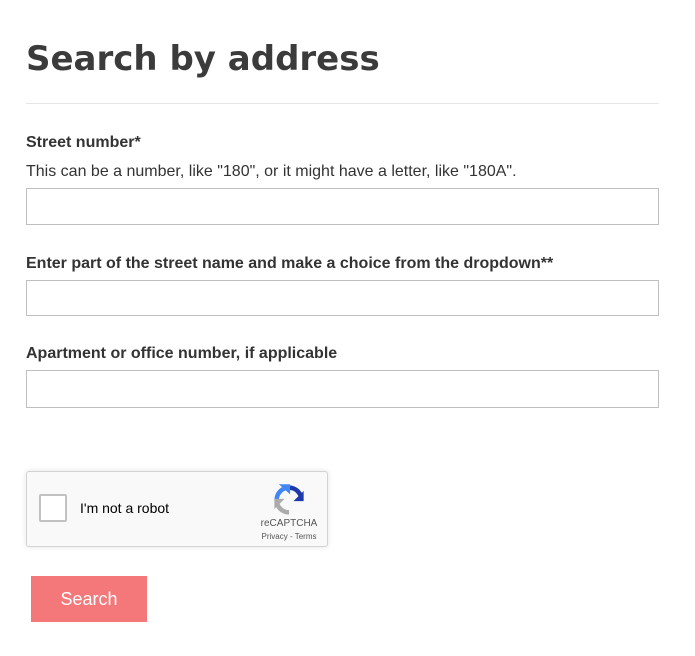 This screenshot has height=656, width=695. What do you see at coordinates (275, 536) in the screenshot?
I see `recaptcha-privacy-link: Privacy` at bounding box center [275, 536].